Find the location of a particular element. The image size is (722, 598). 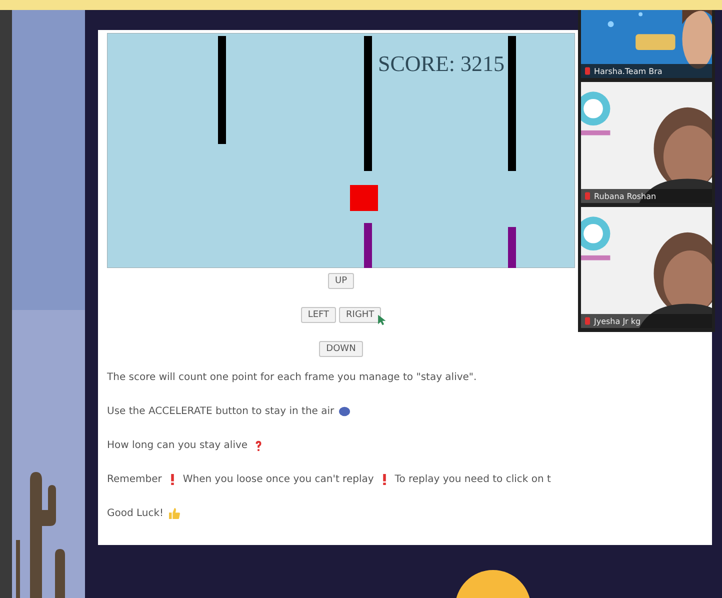

control-button: DOWN is located at coordinates (341, 349).